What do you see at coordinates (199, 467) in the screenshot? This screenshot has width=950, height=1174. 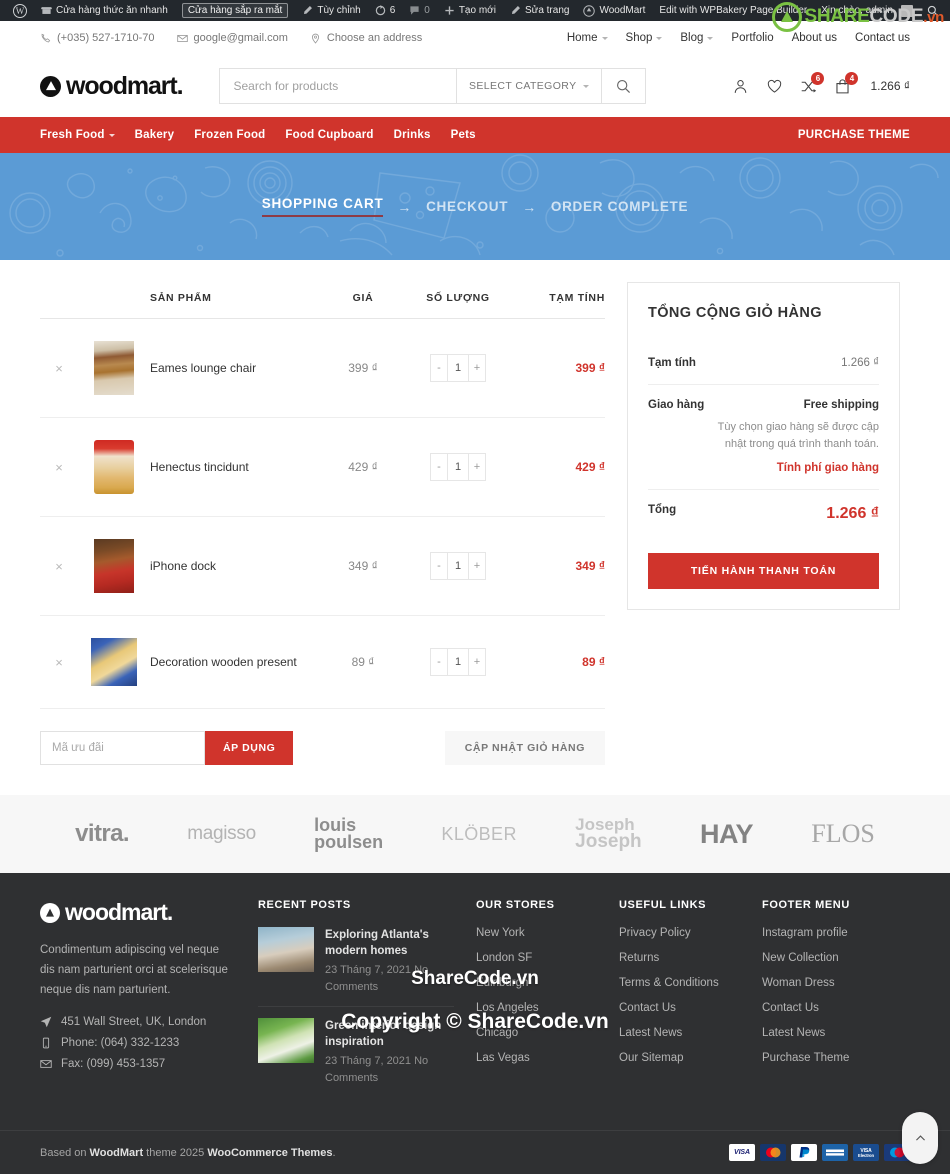 I see `product-name: Henectus tincidunt` at bounding box center [199, 467].